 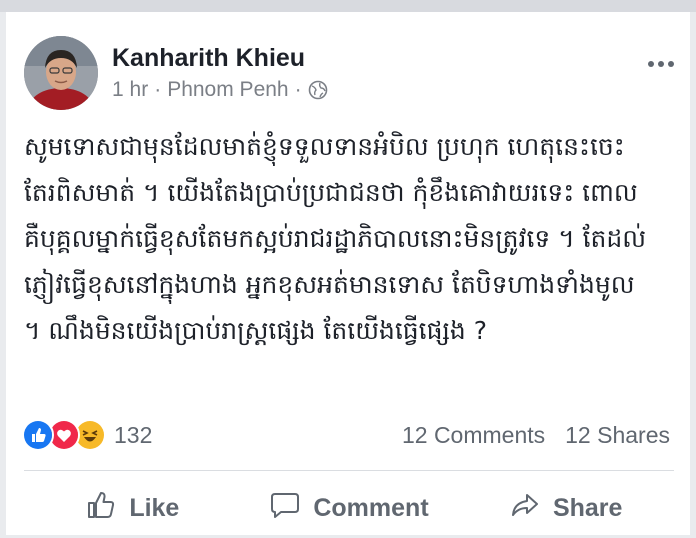 I want to click on like-button: Like, so click(x=132, y=508).